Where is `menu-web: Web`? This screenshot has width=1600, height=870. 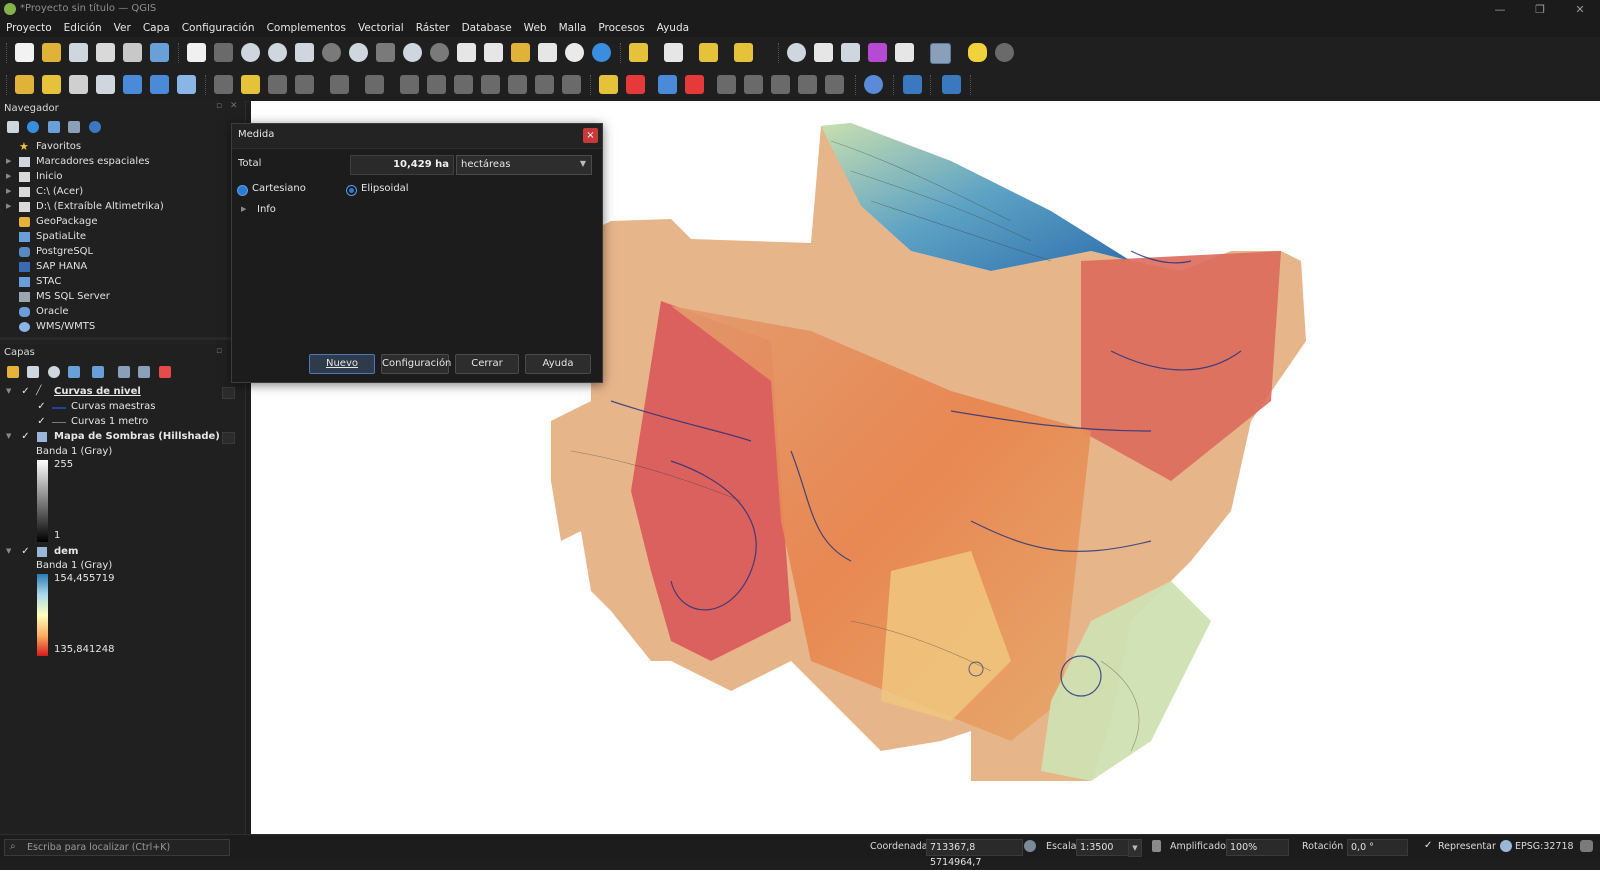 menu-web: Web is located at coordinates (535, 28).